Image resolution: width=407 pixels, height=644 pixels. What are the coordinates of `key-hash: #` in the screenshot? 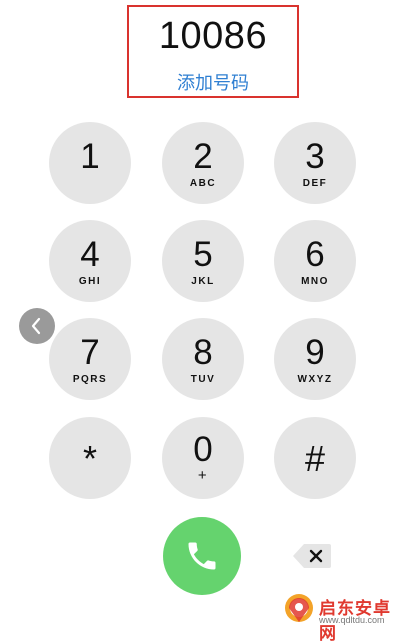 It's located at (315, 458).